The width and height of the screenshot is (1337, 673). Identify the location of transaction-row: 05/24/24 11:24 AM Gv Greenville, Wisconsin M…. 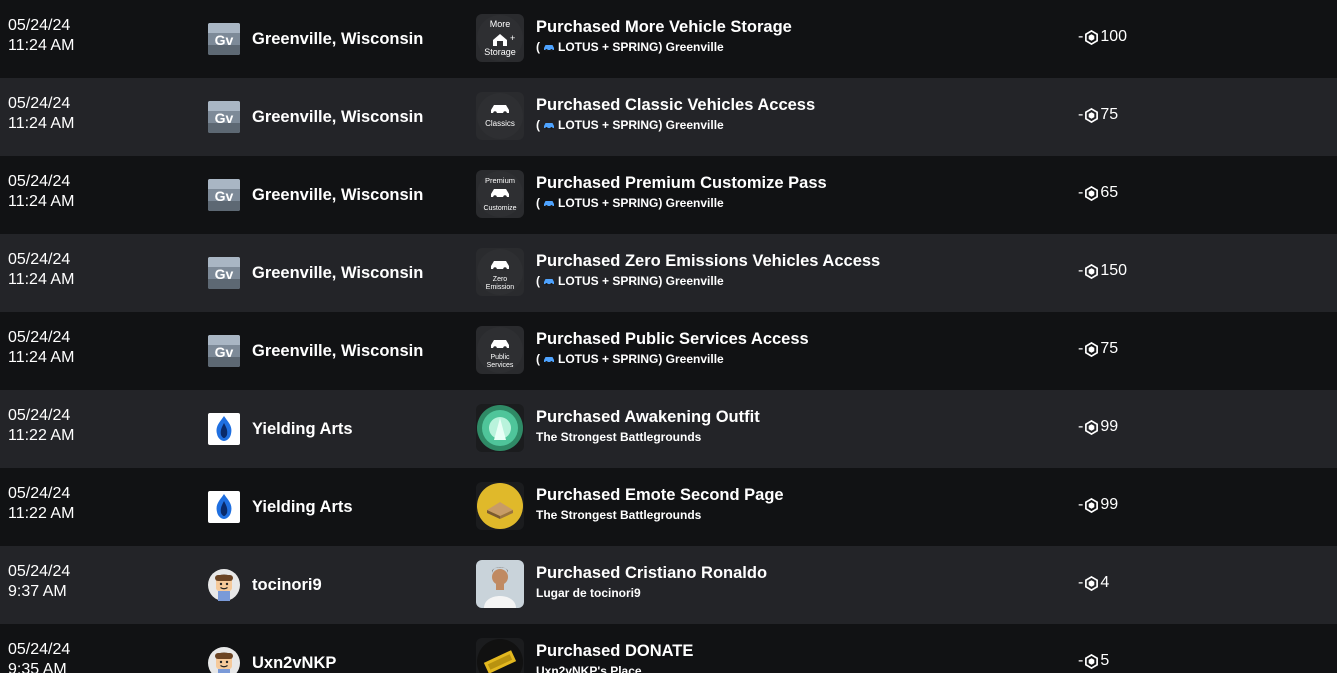
(668, 39).